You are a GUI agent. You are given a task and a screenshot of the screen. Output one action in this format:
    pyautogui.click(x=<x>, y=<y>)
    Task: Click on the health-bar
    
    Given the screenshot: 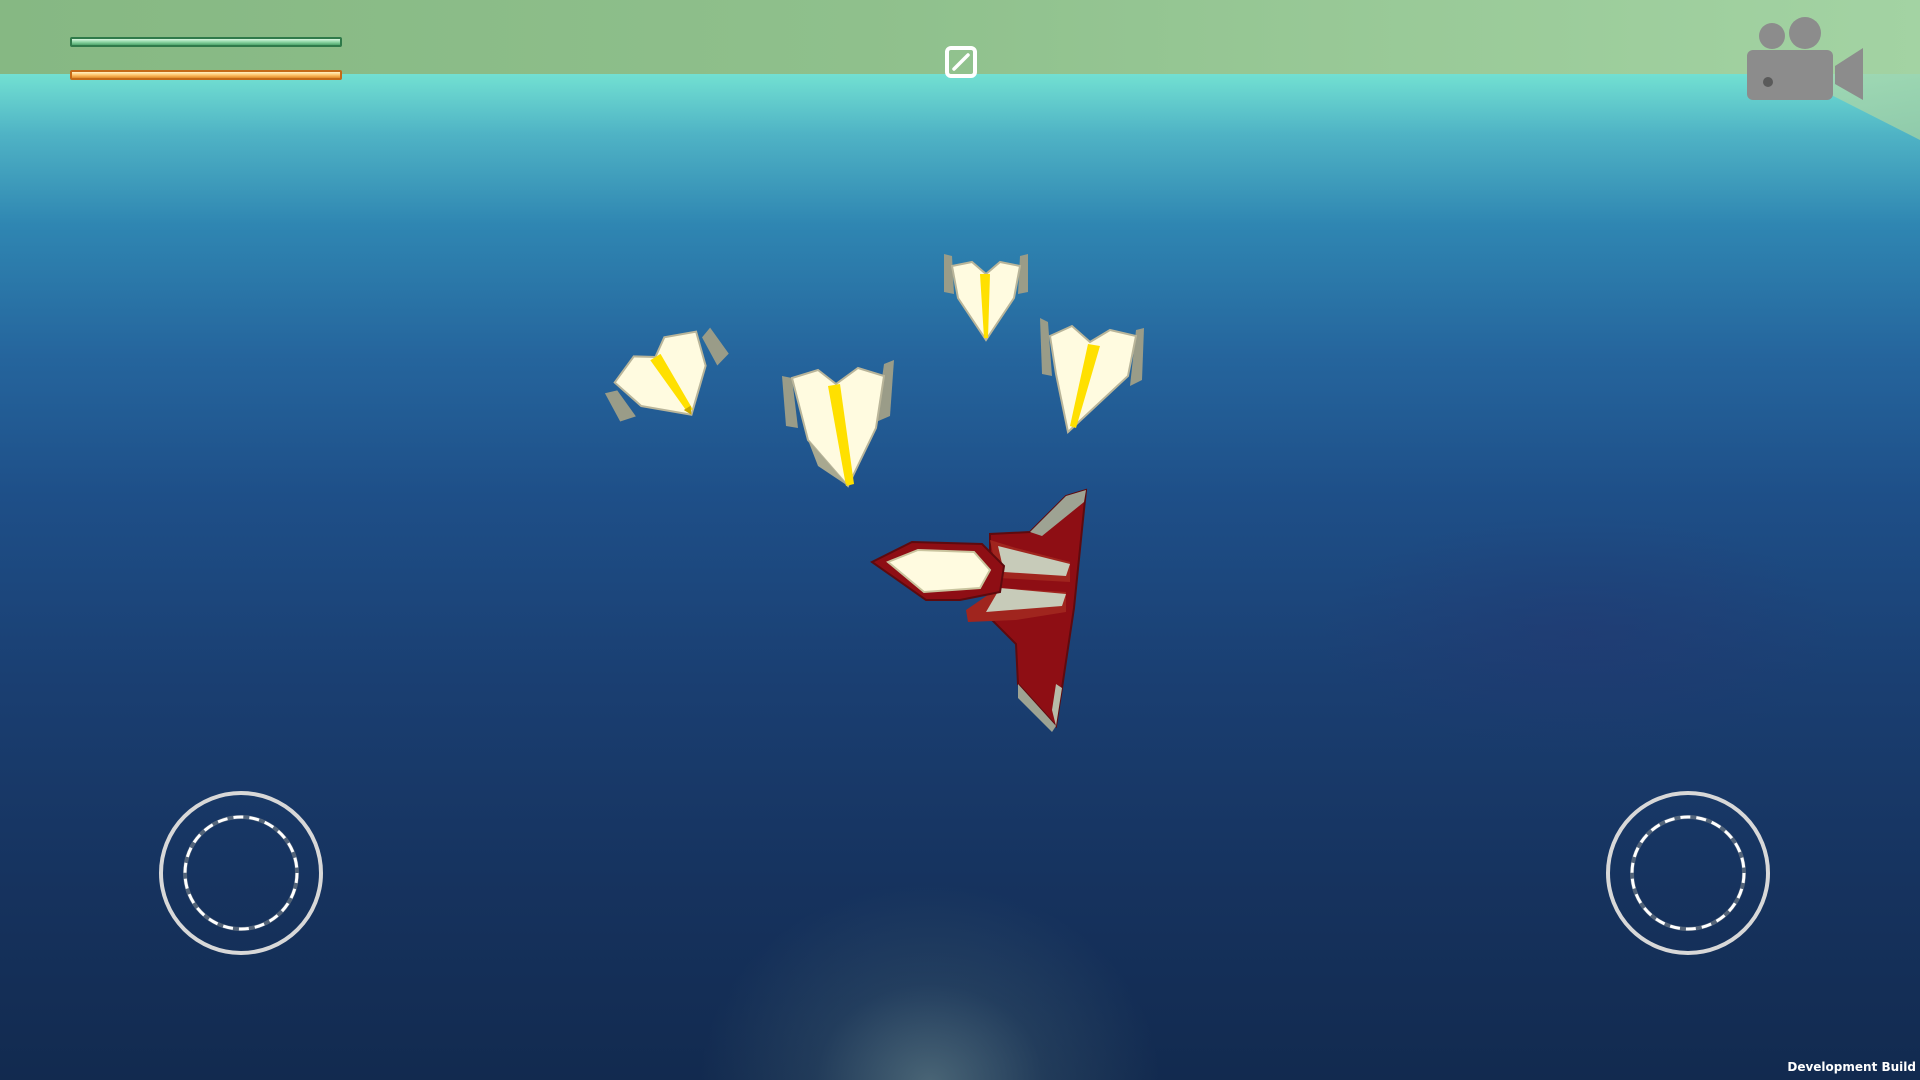 What is the action you would take?
    pyautogui.click(x=206, y=42)
    